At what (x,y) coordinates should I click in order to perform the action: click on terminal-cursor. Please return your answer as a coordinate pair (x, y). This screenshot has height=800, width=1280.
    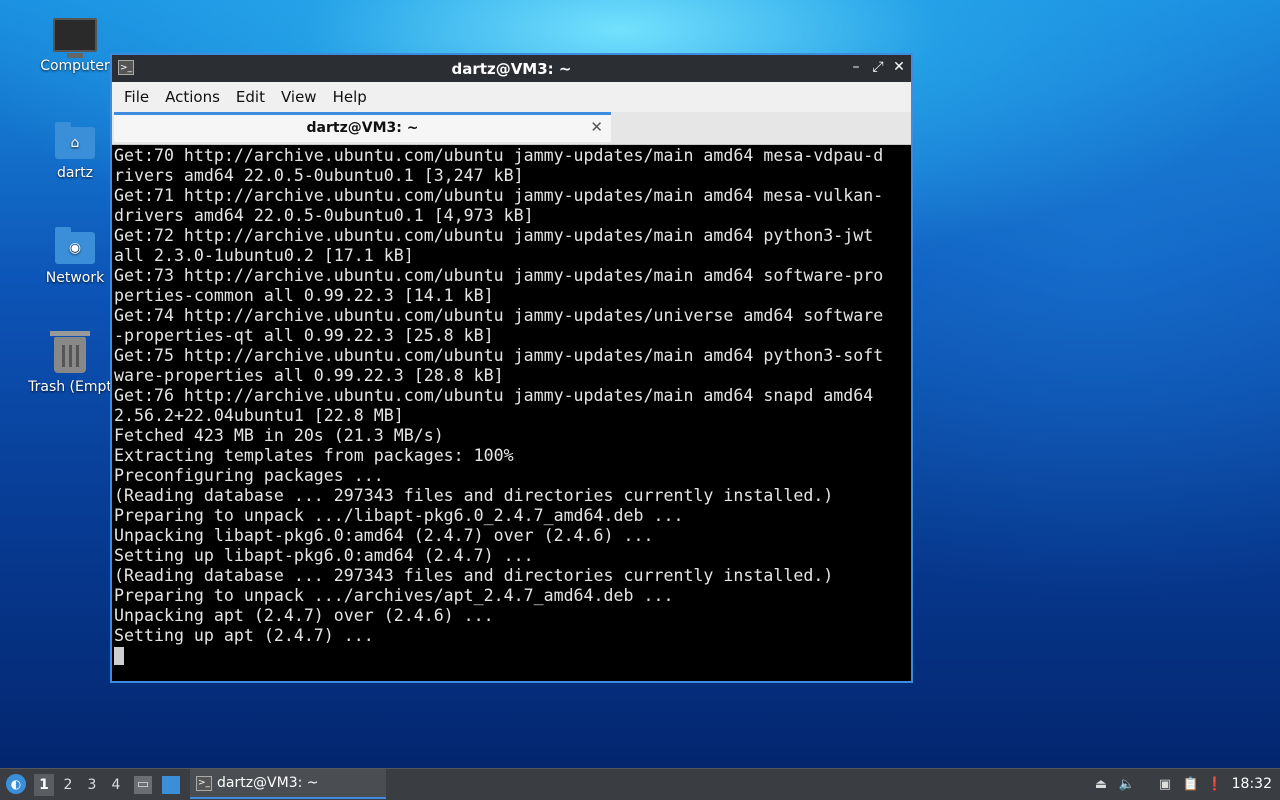
    Looking at the image, I should click on (119, 656).